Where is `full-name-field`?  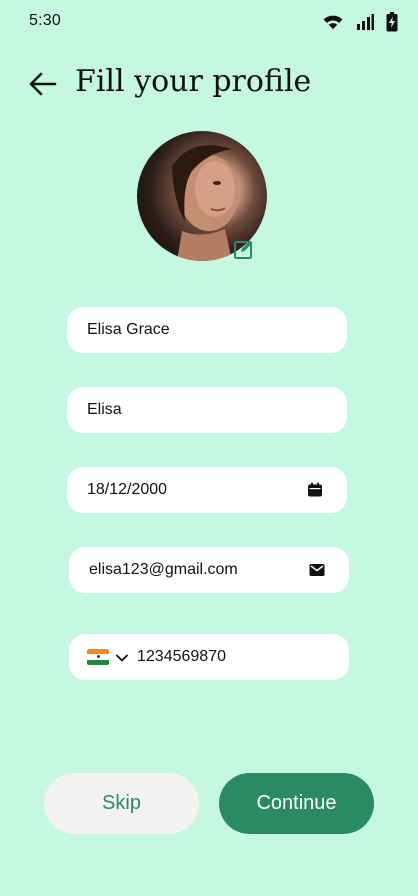
full-name-field is located at coordinates (207, 330).